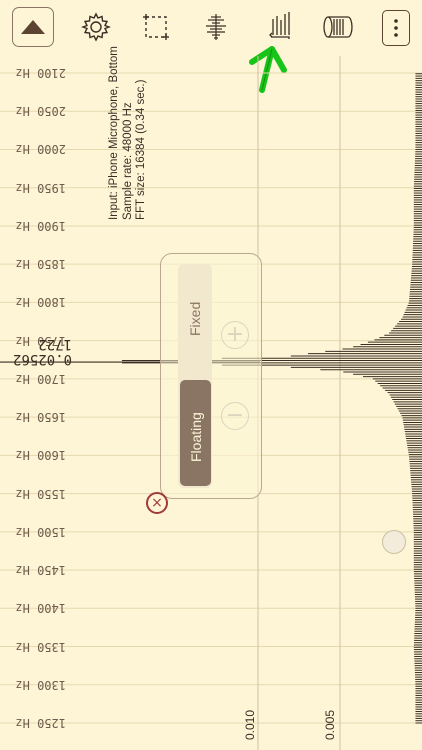 This screenshot has width=422, height=750. What do you see at coordinates (127, 161) in the screenshot?
I see `sample-rate-label: Sample rate: 48000 Hz` at bounding box center [127, 161].